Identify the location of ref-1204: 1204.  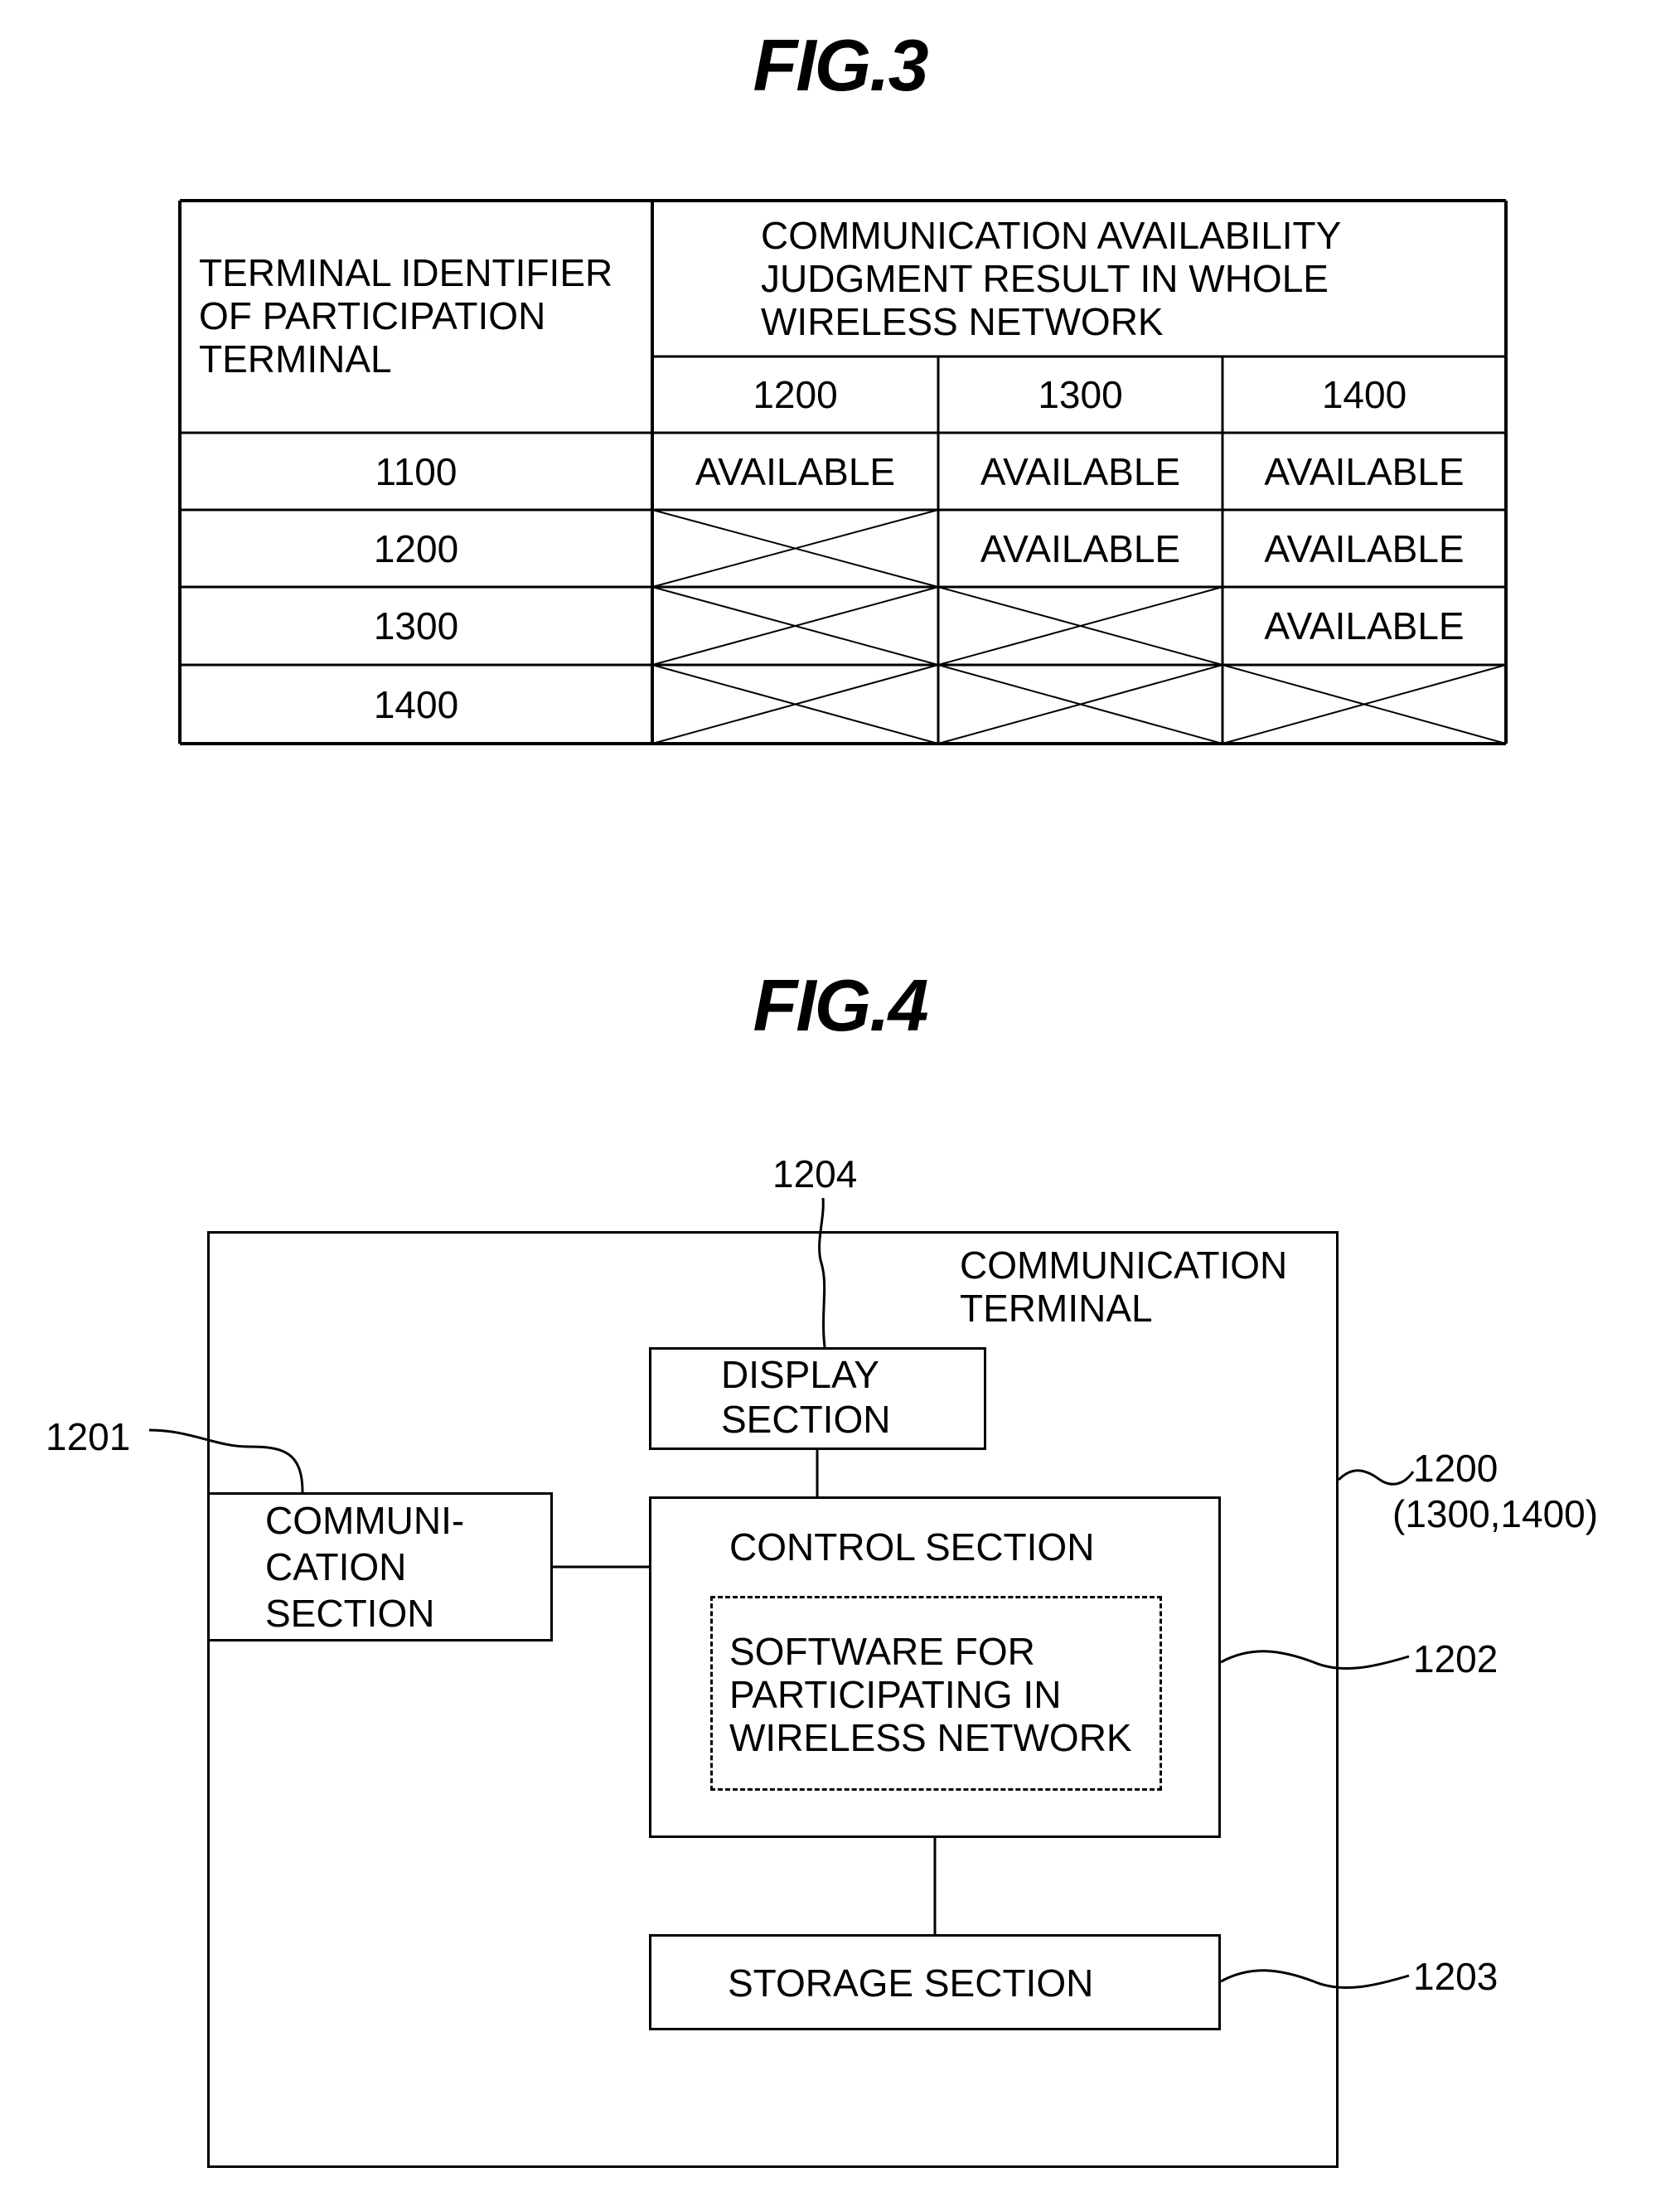
(815, 1174).